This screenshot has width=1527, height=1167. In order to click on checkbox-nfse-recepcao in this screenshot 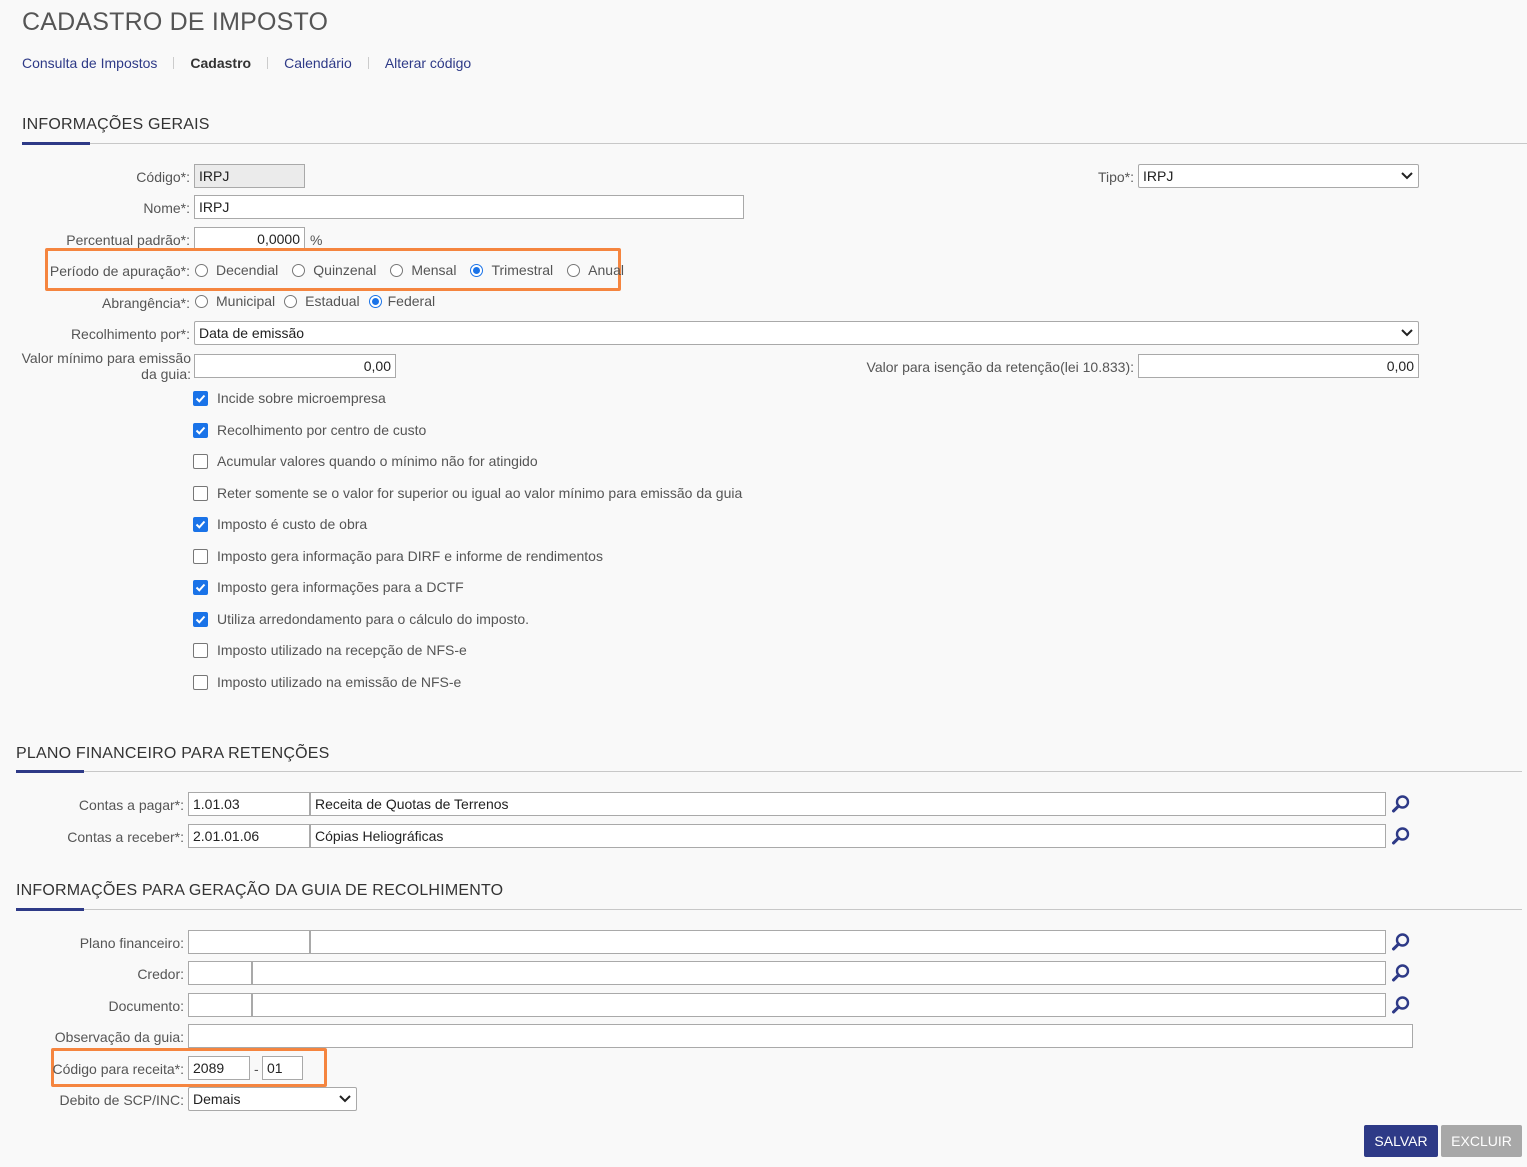, I will do `click(200, 650)`.